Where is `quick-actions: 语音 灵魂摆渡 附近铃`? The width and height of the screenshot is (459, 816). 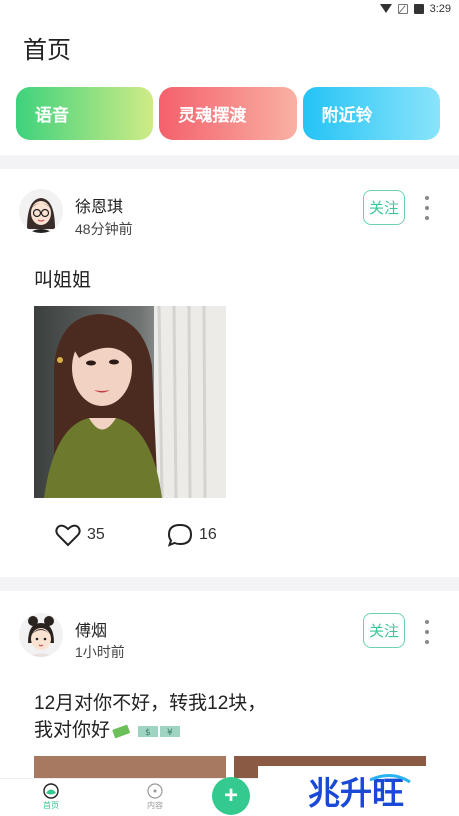
quick-actions: 语音 灵魂摆渡 附近铃 is located at coordinates (228, 113).